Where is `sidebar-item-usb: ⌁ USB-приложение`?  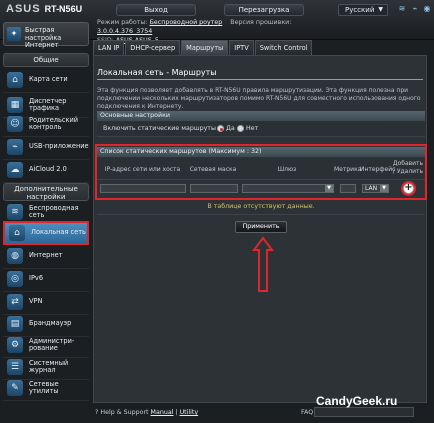
sidebar-item-usb: ⌁ USB-приложение is located at coordinates (46, 147).